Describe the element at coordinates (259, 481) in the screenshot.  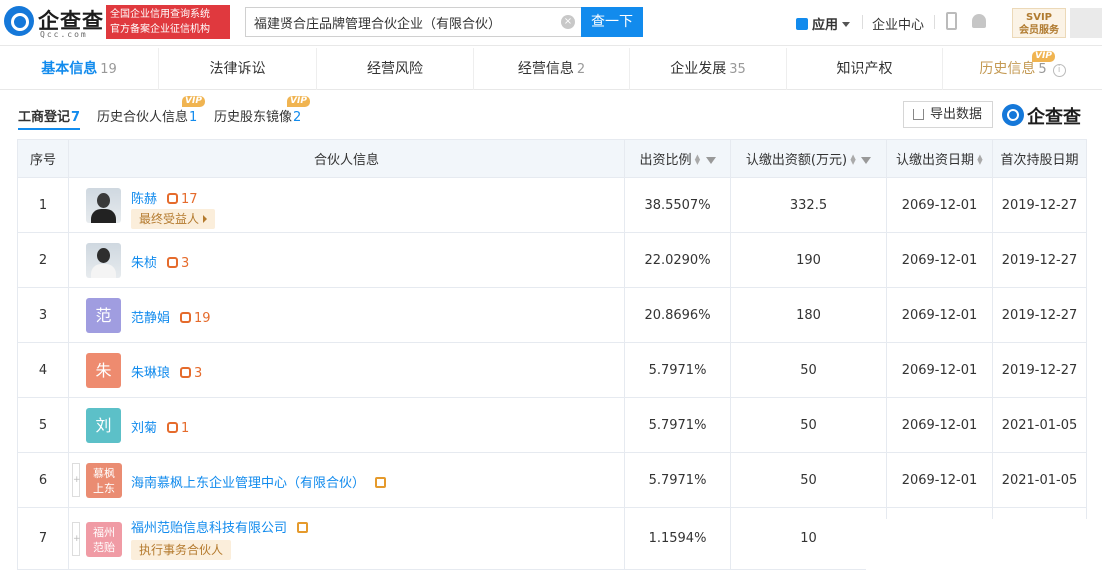
I see `partner-name: 海南慕枫上东企业管理中心（有限合伙）` at that location.